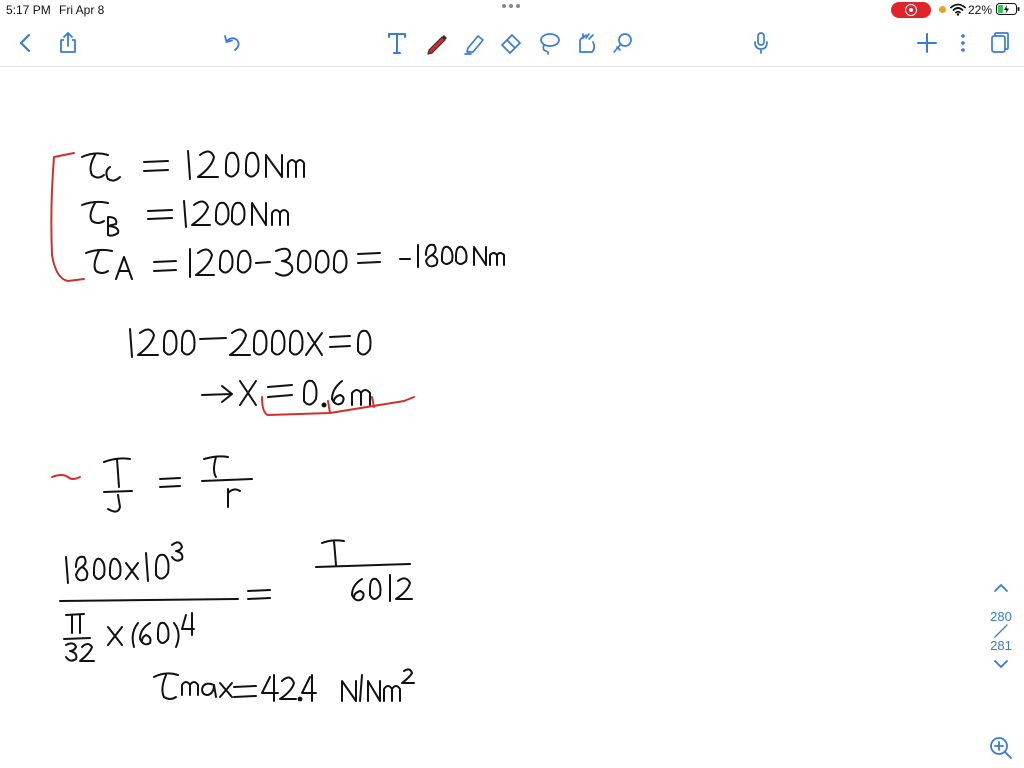  I want to click on add-button, so click(927, 43).